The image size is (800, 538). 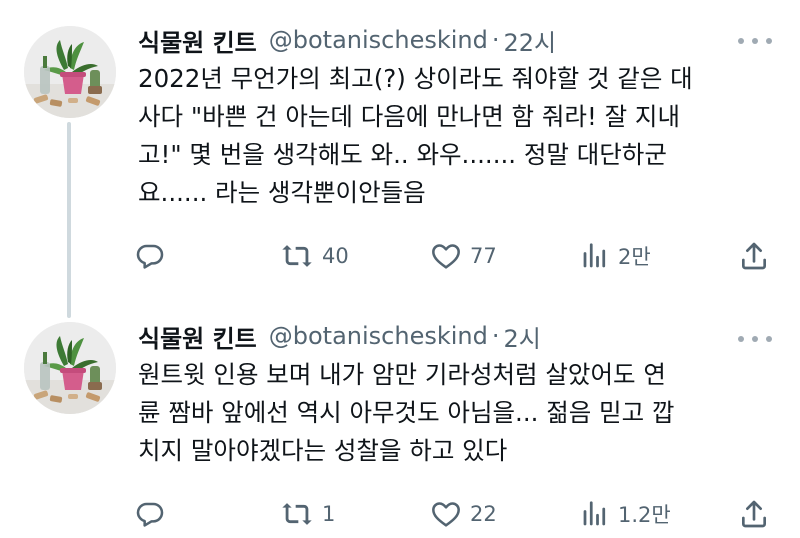 I want to click on retweet-count: 40, so click(x=335, y=256).